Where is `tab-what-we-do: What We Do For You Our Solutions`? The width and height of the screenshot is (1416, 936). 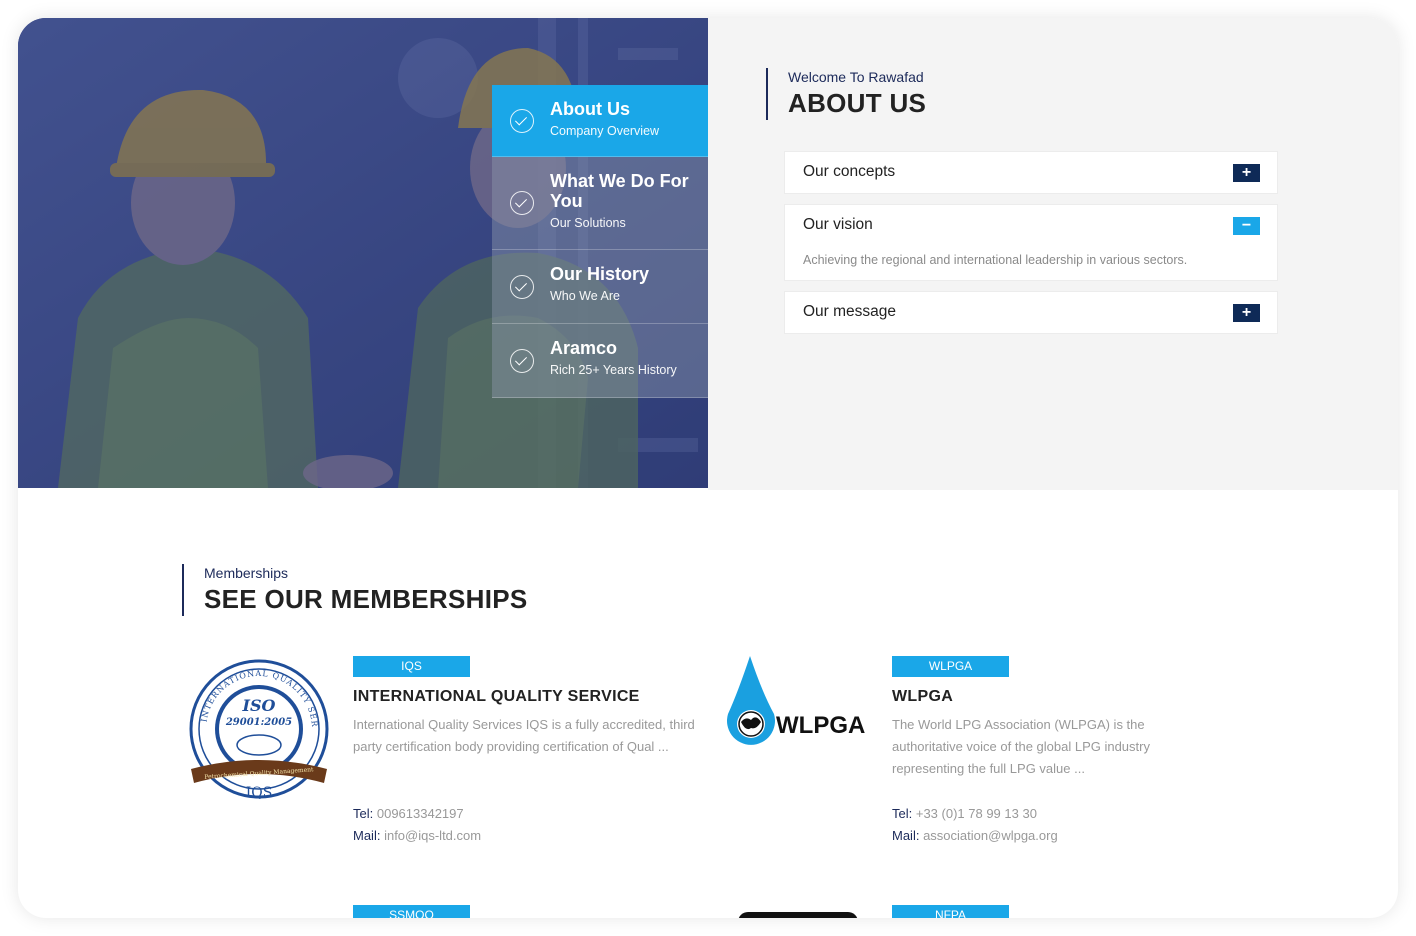 tab-what-we-do: What We Do For You Our Solutions is located at coordinates (600, 203).